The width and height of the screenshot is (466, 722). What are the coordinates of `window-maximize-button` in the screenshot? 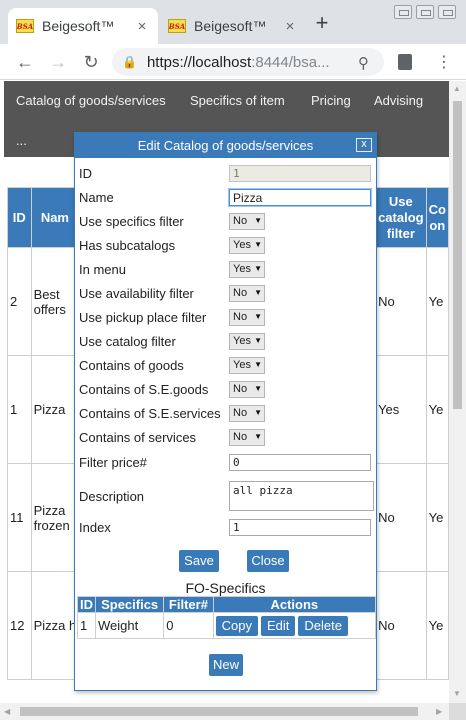 It's located at (425, 12).